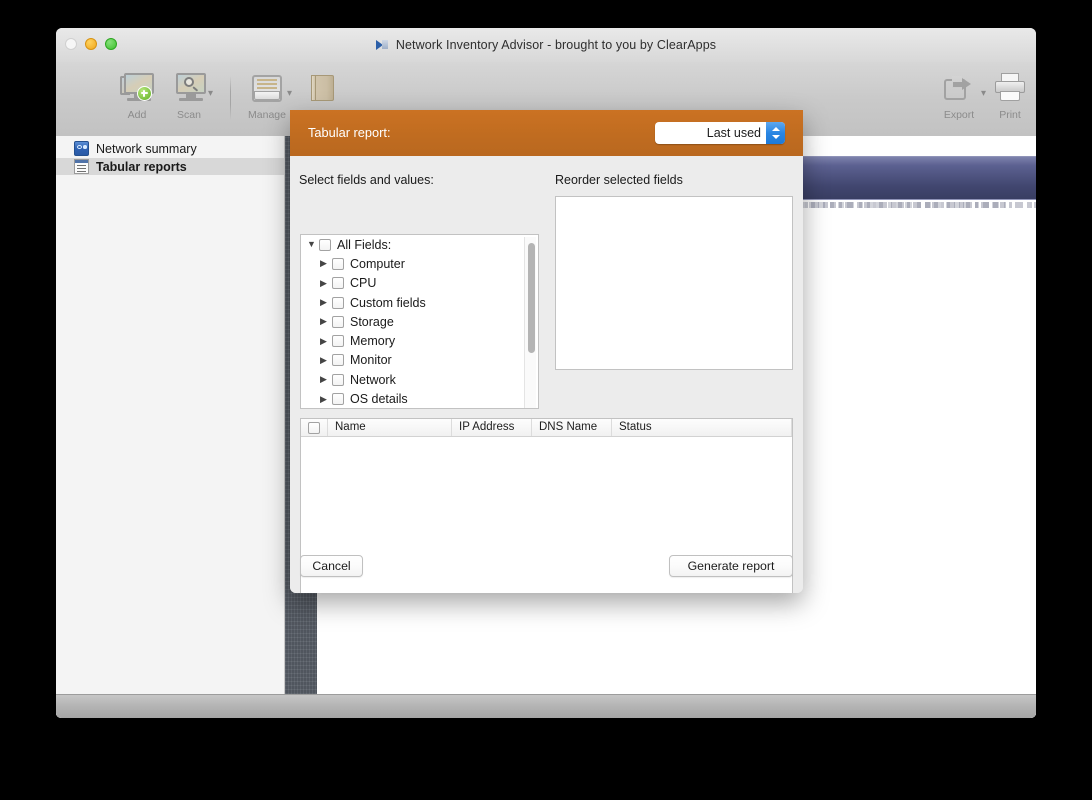 This screenshot has width=1092, height=800. What do you see at coordinates (230, 98) in the screenshot?
I see `toolbar-separator` at bounding box center [230, 98].